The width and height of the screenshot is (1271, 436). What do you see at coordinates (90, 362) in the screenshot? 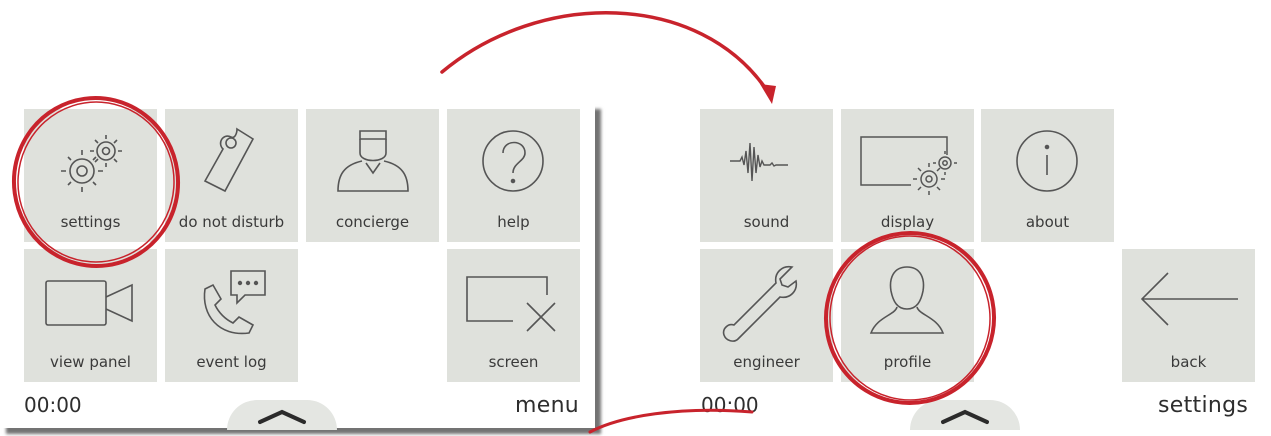
I see `view-panel-label: view panel` at bounding box center [90, 362].